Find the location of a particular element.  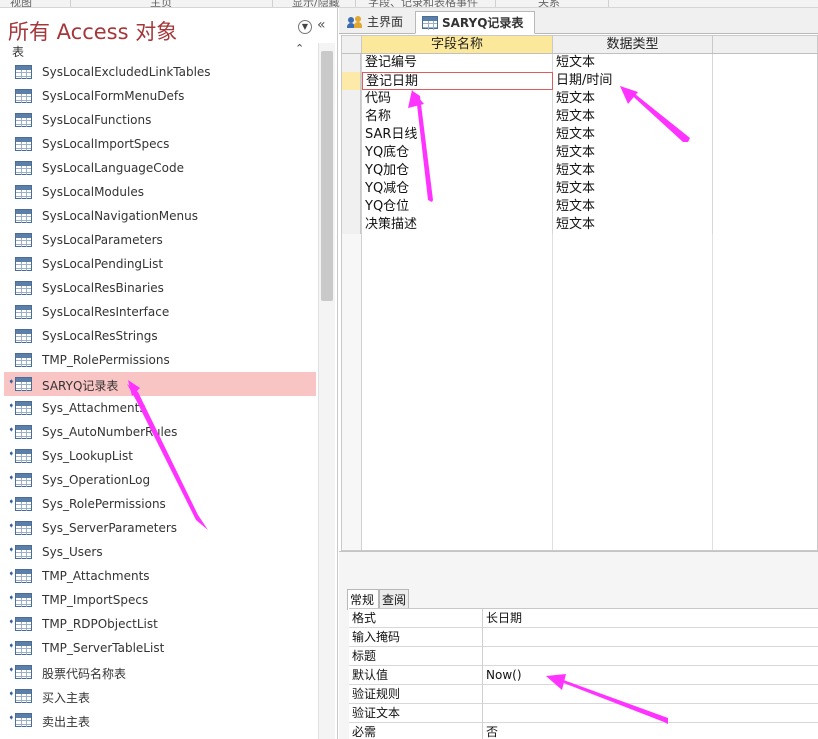

tab-lookup: 查阅 is located at coordinates (394, 599).